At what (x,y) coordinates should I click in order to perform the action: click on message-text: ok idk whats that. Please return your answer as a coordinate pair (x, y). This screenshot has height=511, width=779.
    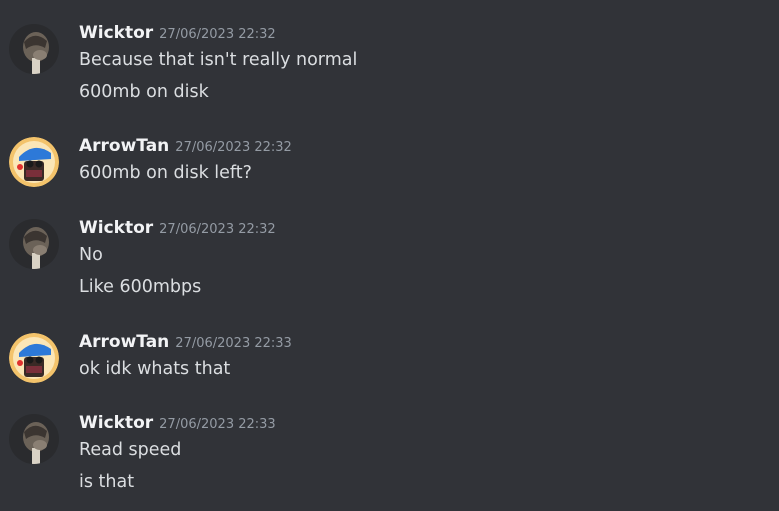
    Looking at the image, I should click on (155, 369).